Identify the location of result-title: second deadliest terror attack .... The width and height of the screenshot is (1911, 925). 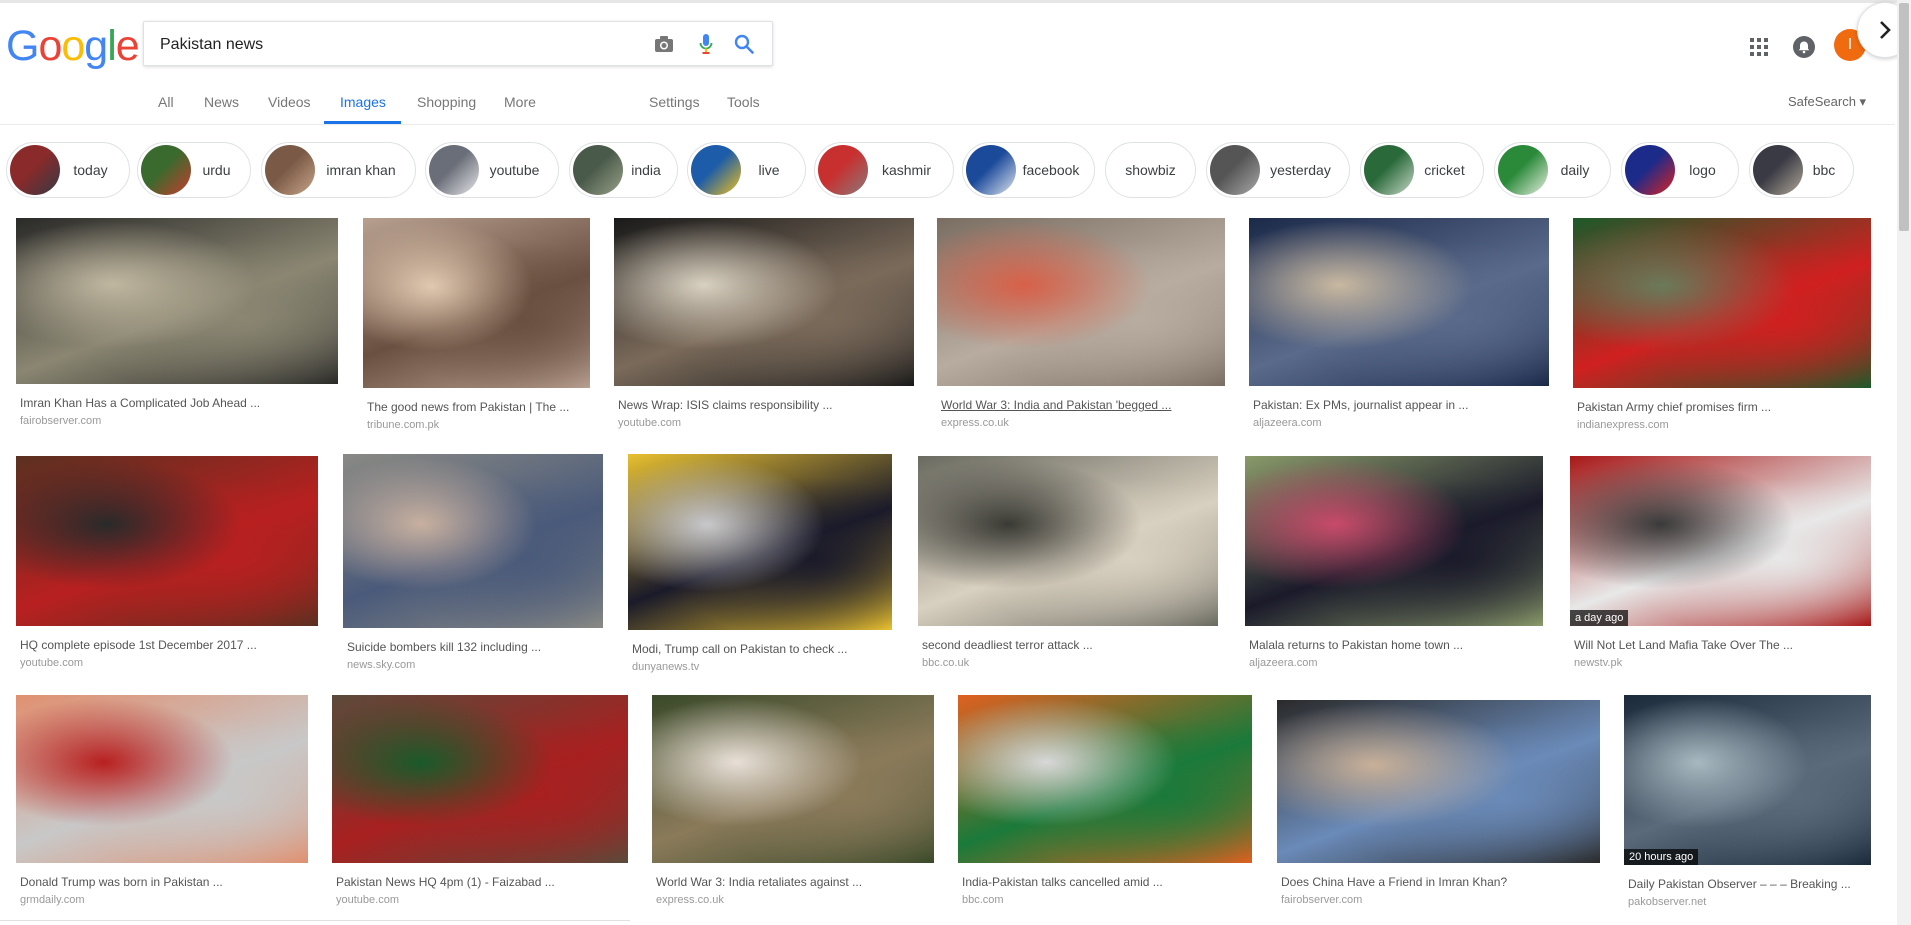
(1007, 645).